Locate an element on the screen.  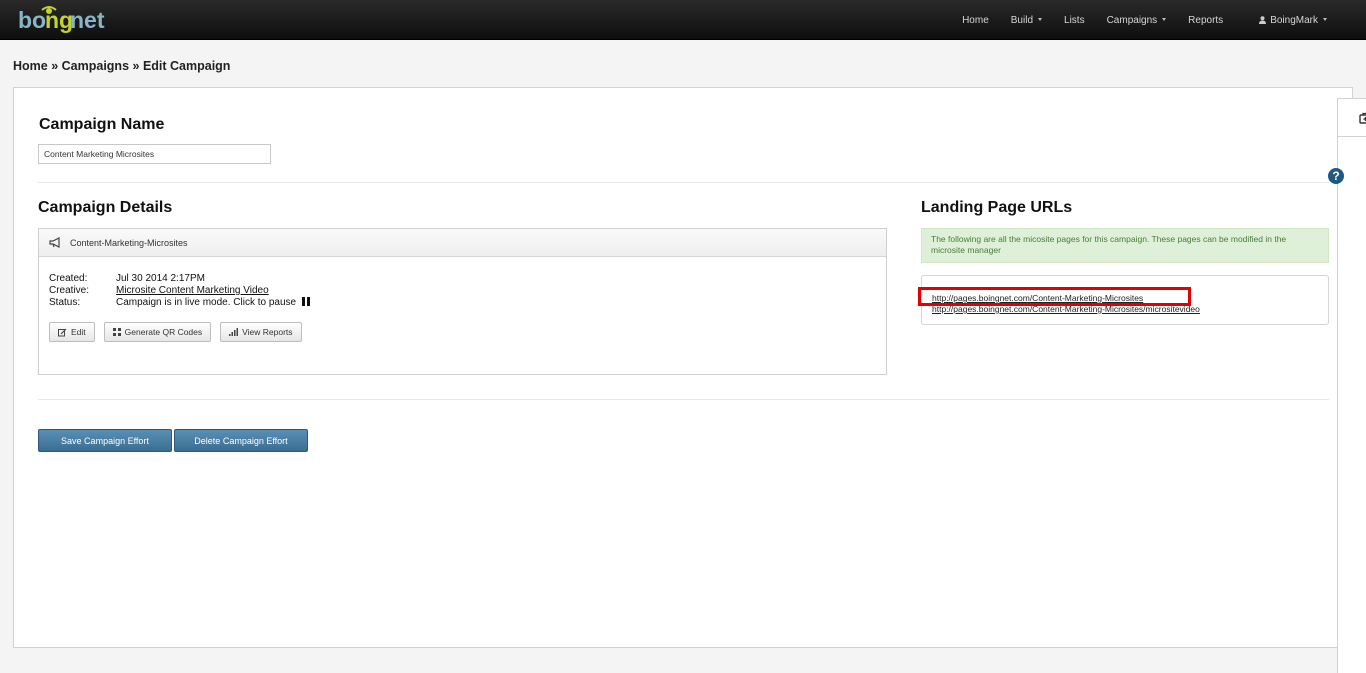
nav-campaigns-label: Campaigns is located at coordinates (1132, 20).